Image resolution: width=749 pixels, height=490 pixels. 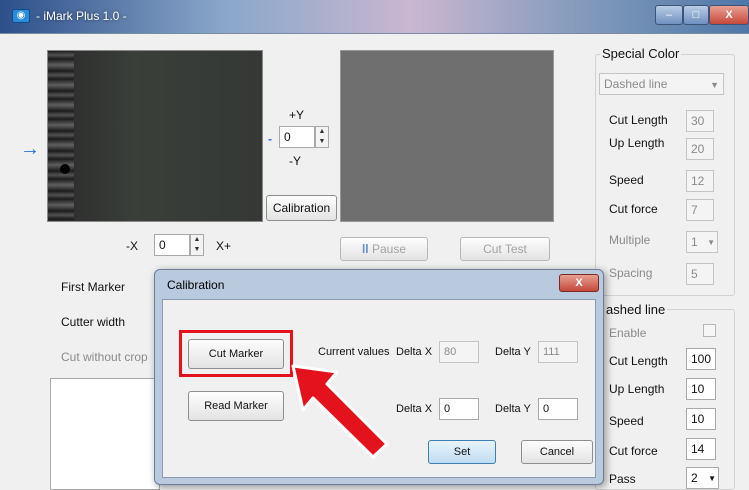 What do you see at coordinates (700, 274) in the screenshot?
I see `special-spacing-input: 5` at bounding box center [700, 274].